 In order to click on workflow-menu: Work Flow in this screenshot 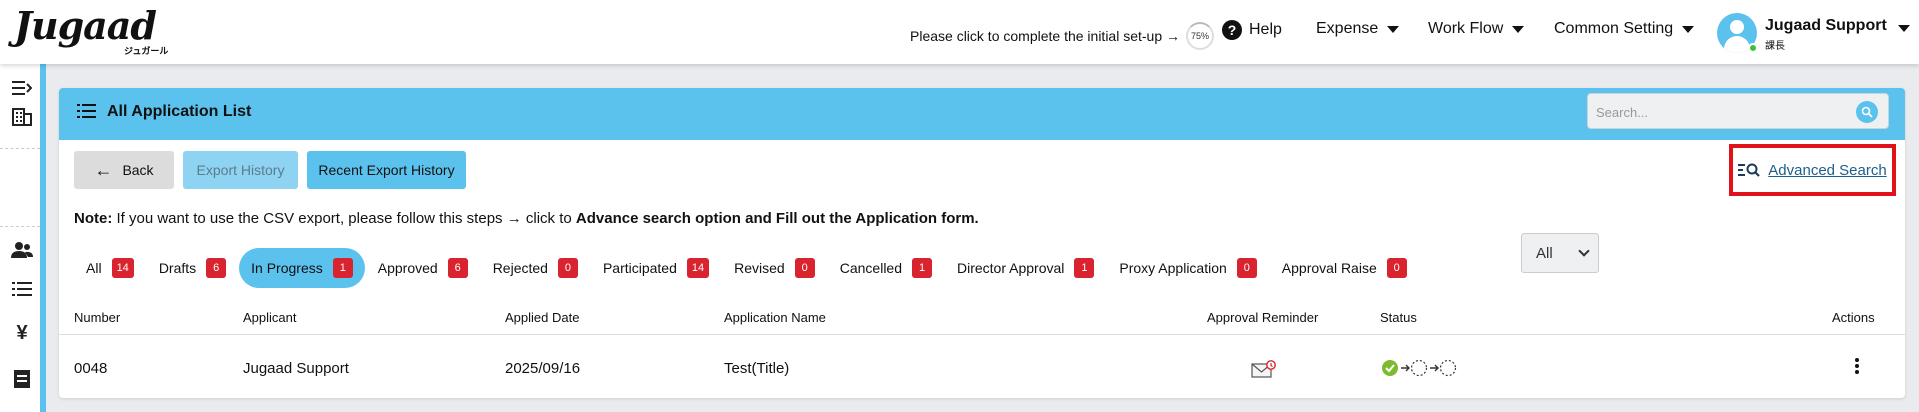, I will do `click(1476, 29)`.